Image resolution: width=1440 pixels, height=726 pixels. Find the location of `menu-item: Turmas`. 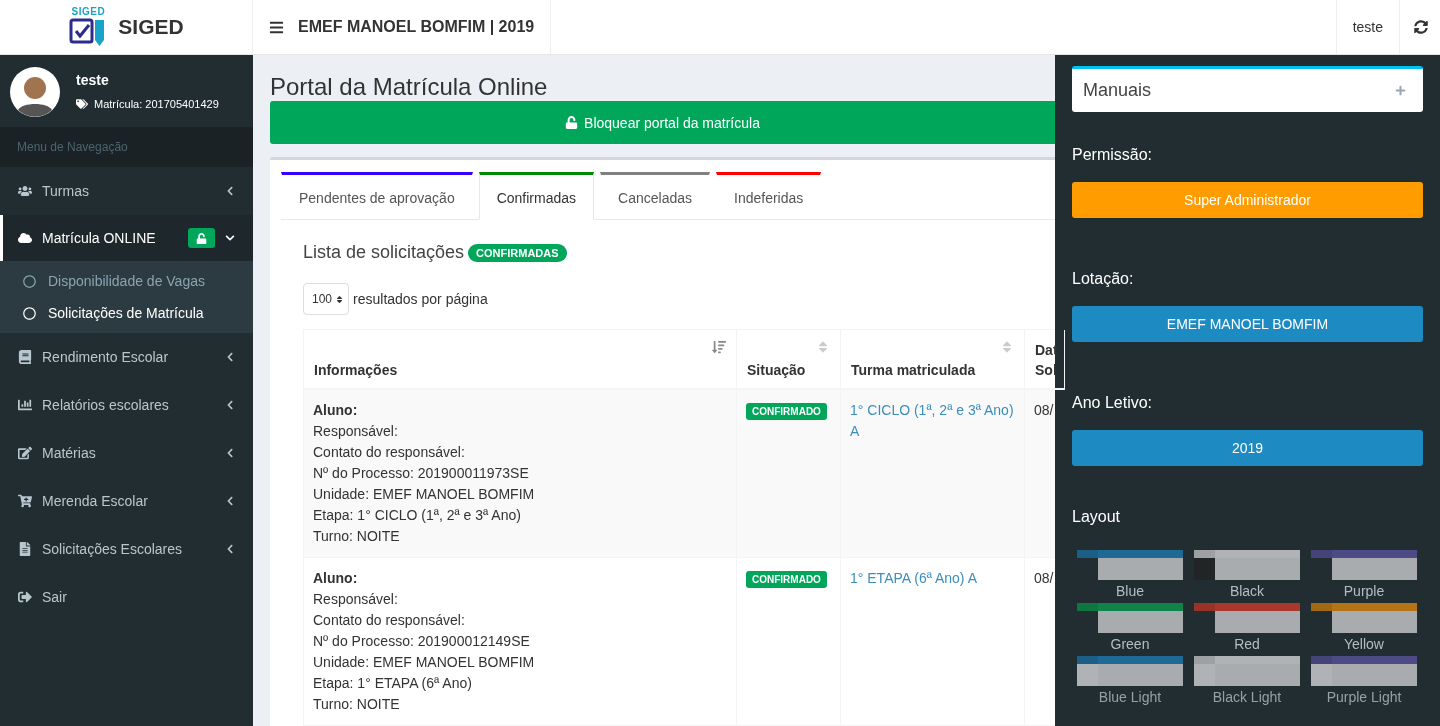

menu-item: Turmas is located at coordinates (126, 191).